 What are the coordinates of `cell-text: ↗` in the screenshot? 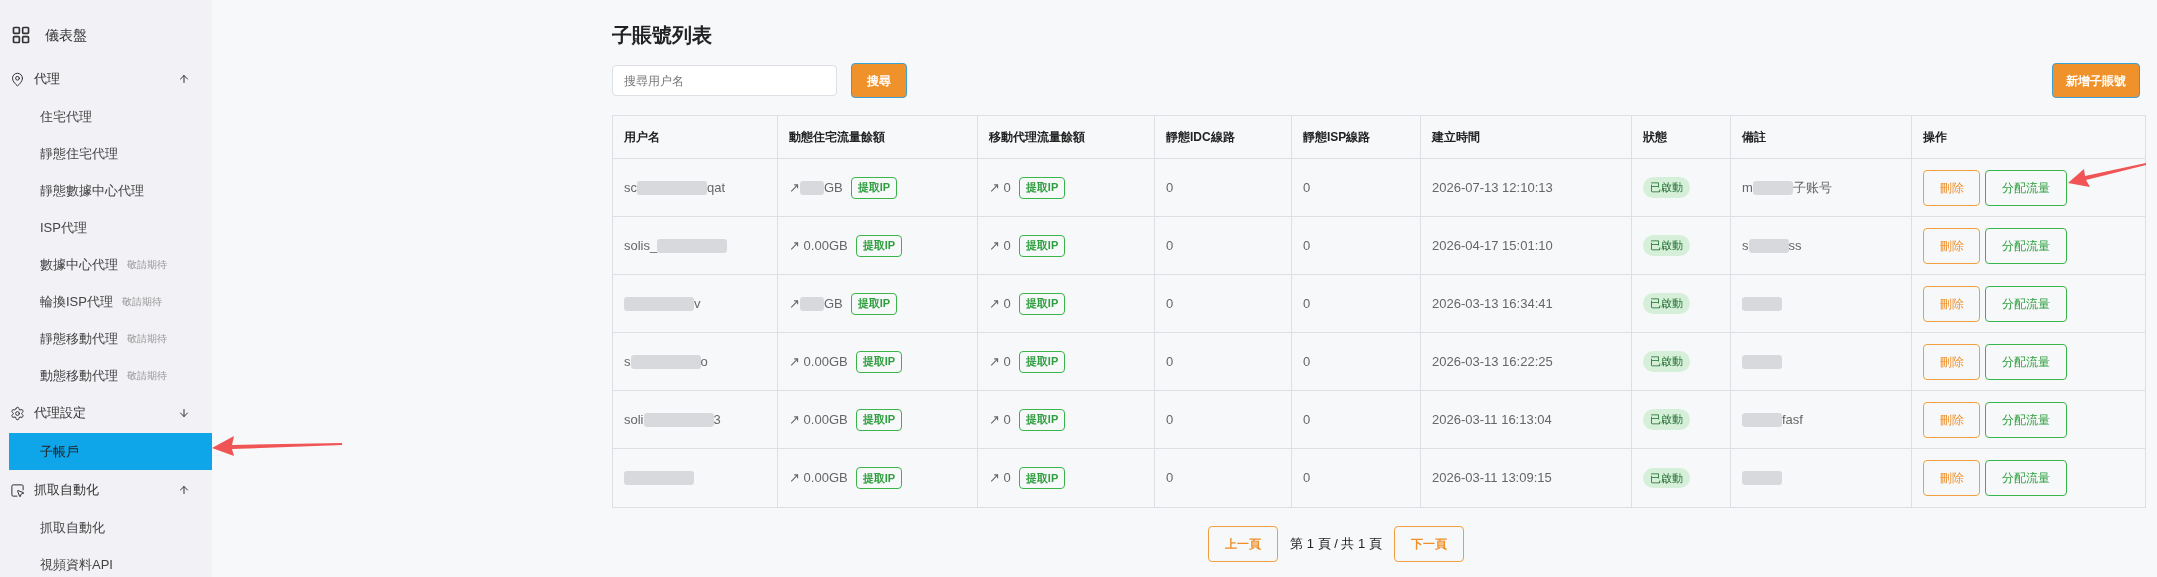 It's located at (794, 187).